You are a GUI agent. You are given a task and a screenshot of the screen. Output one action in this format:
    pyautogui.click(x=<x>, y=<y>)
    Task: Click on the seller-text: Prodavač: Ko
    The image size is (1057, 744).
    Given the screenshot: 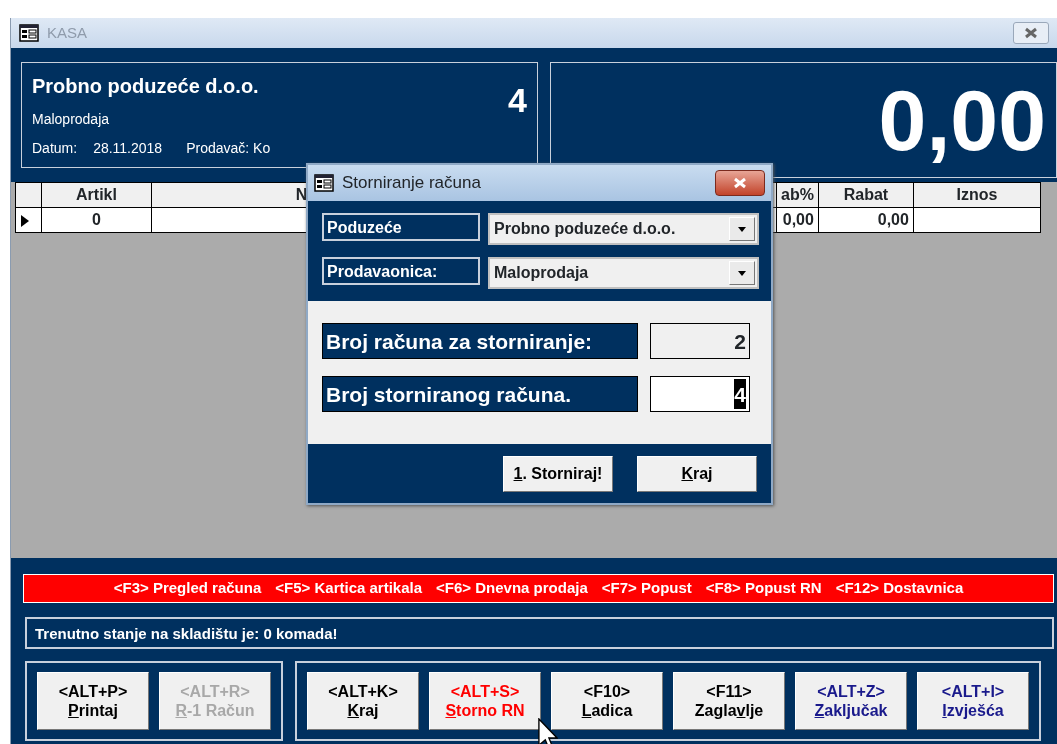 What is the action you would take?
    pyautogui.click(x=228, y=148)
    